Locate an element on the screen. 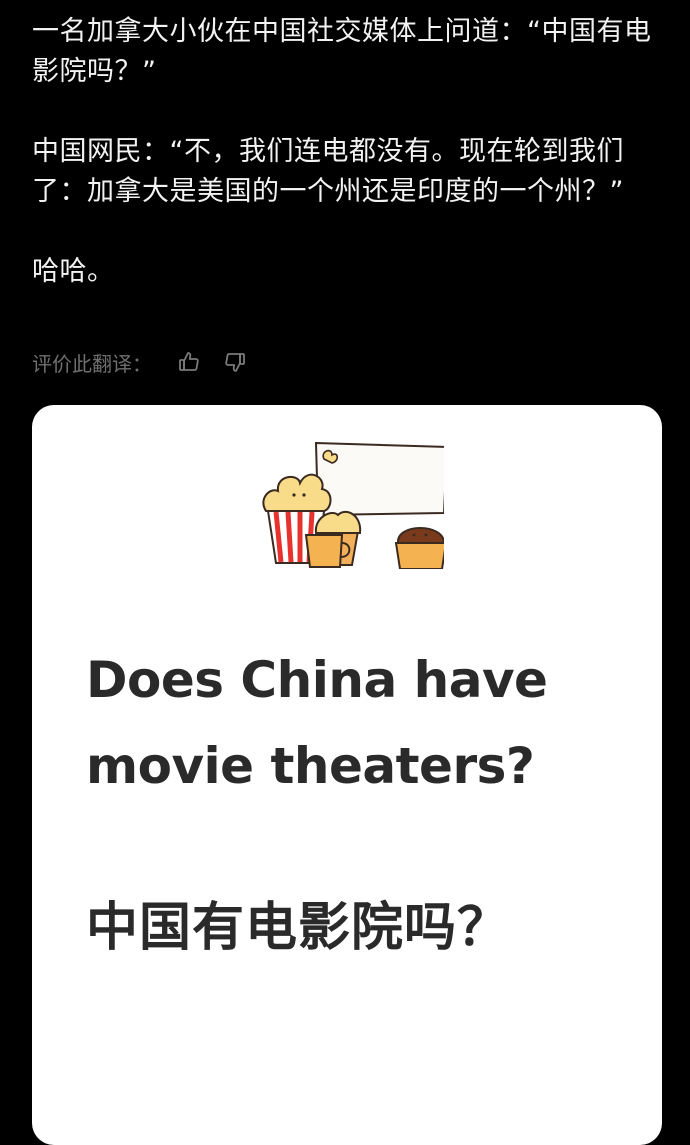 Image resolution: width=690 pixels, height=1145 pixels. card-english-question: Does China have movie theaters? is located at coordinates (317, 723).